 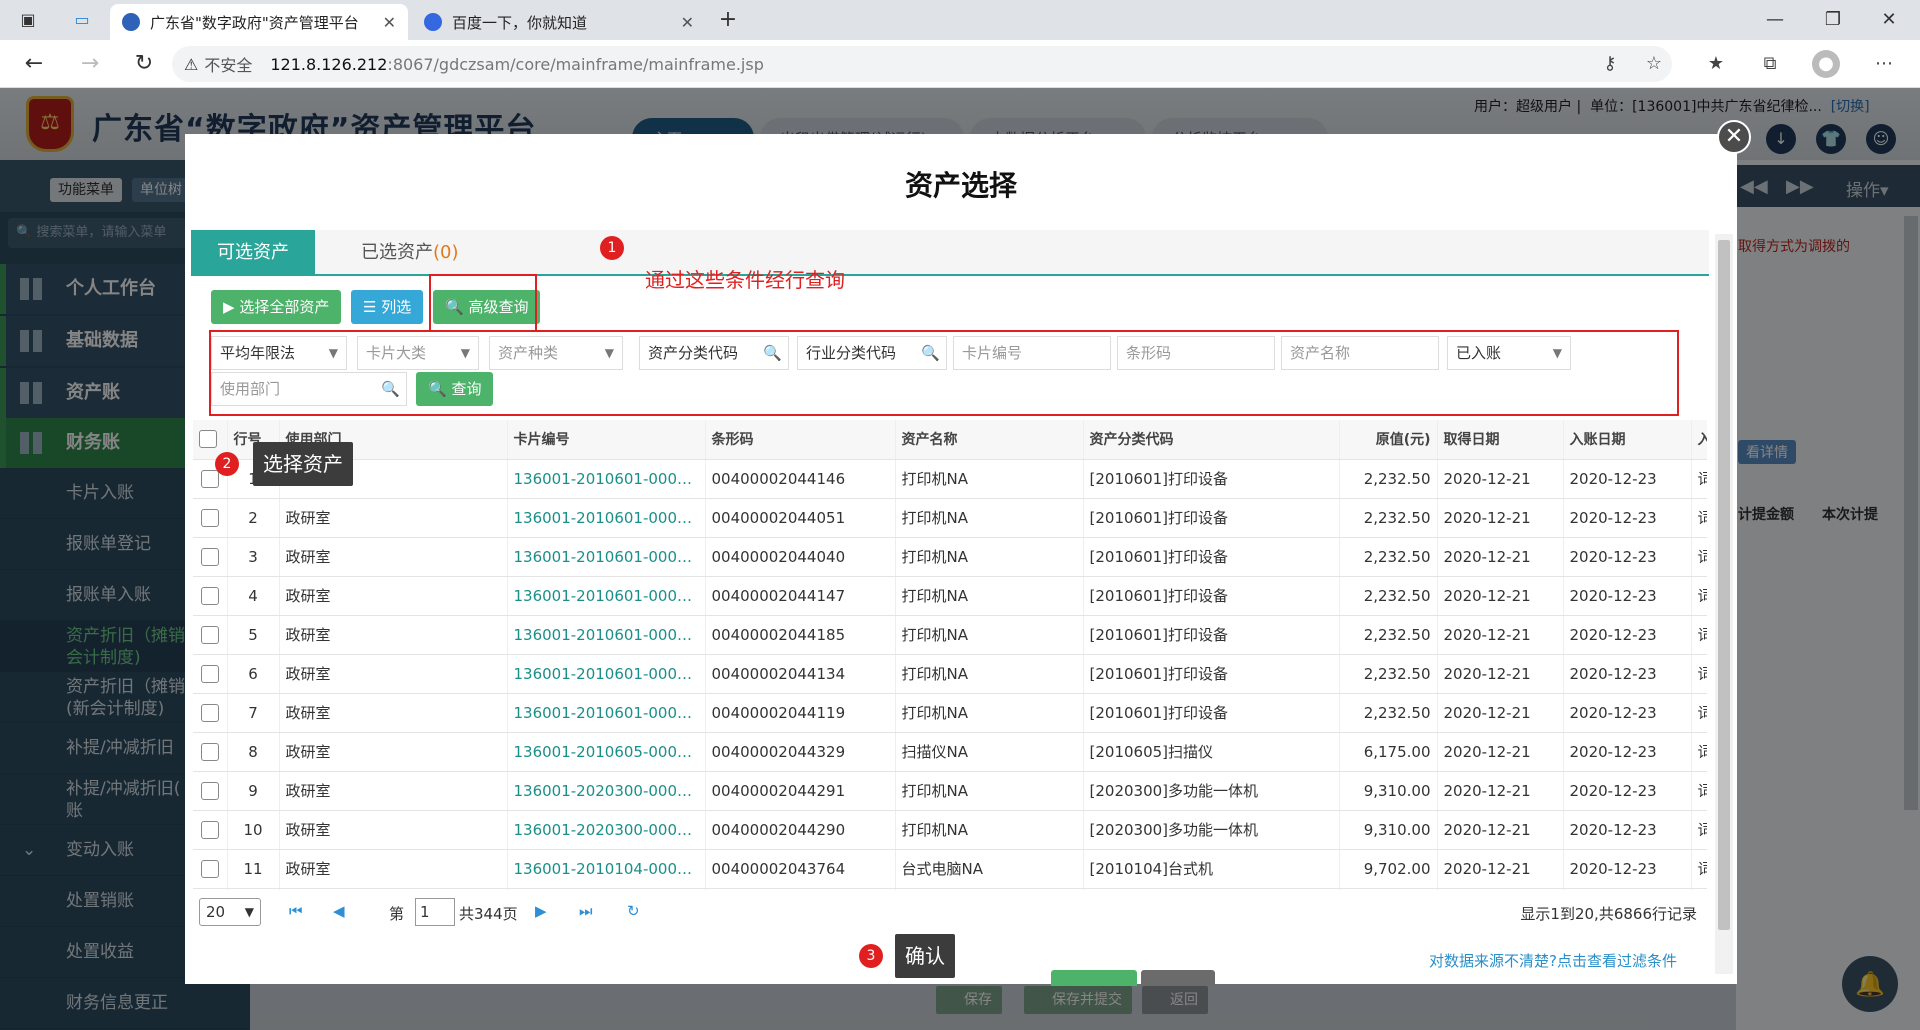 What do you see at coordinates (1770, 64) in the screenshot?
I see `collections-icon: ⧉` at bounding box center [1770, 64].